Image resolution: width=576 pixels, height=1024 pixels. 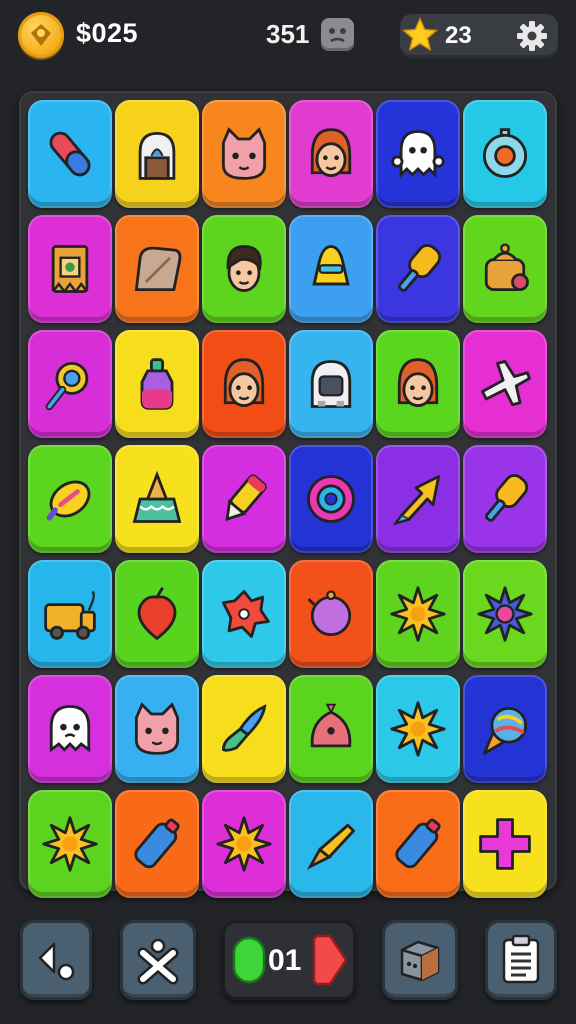 I want to click on tile-r4-c1, so click(x=70, y=499).